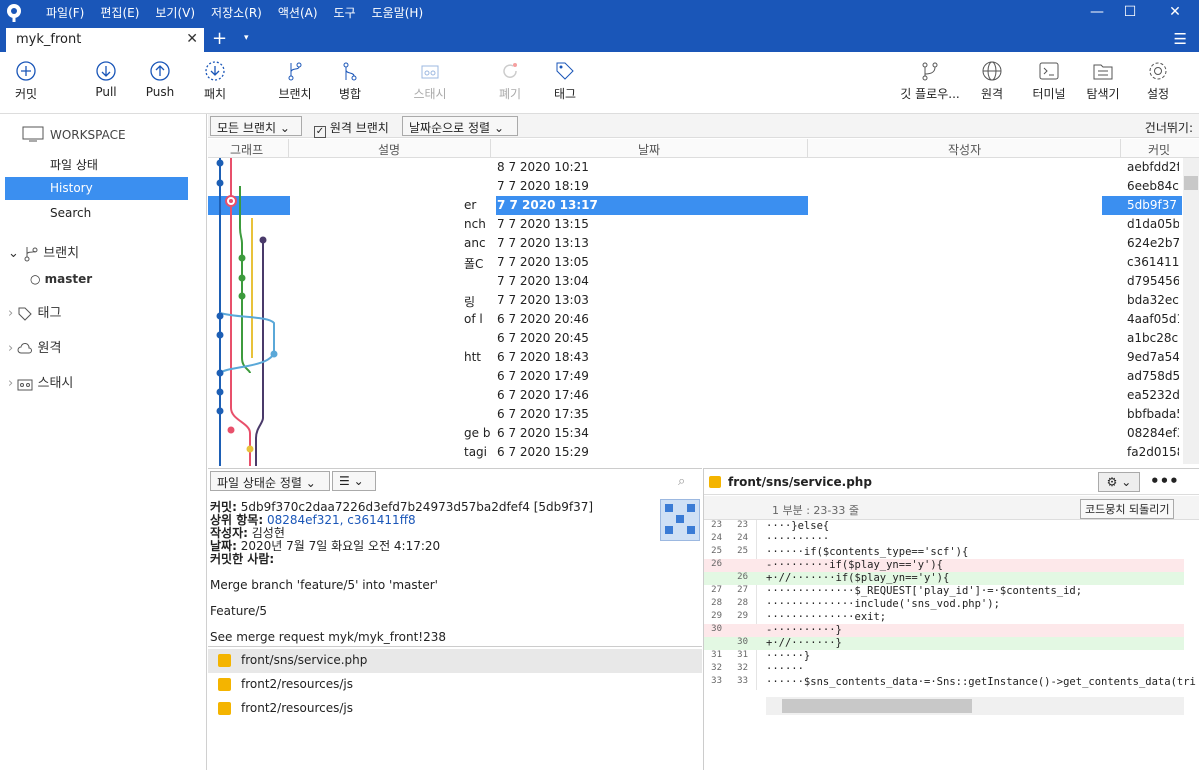  Describe the element at coordinates (49, 348) in the screenshot. I see `remotes-label: 원격` at that location.